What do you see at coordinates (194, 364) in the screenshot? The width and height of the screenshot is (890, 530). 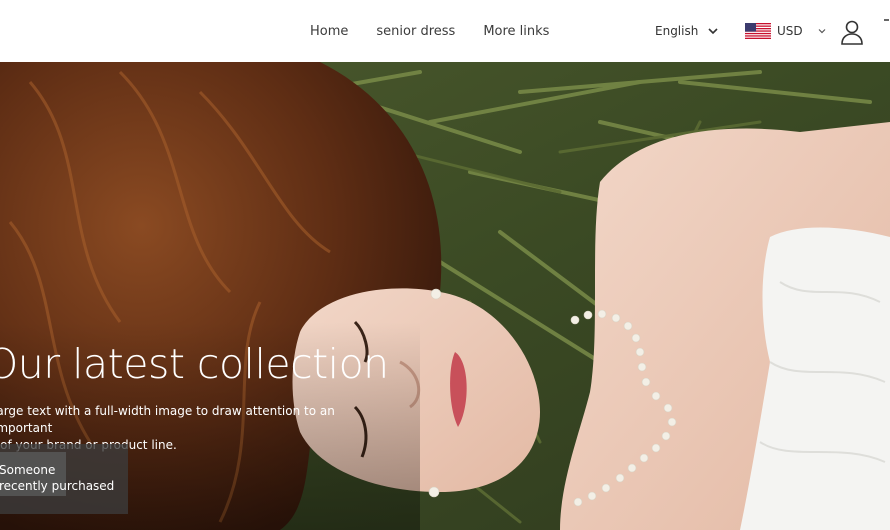 I see `hero-title: Our latest collection` at bounding box center [194, 364].